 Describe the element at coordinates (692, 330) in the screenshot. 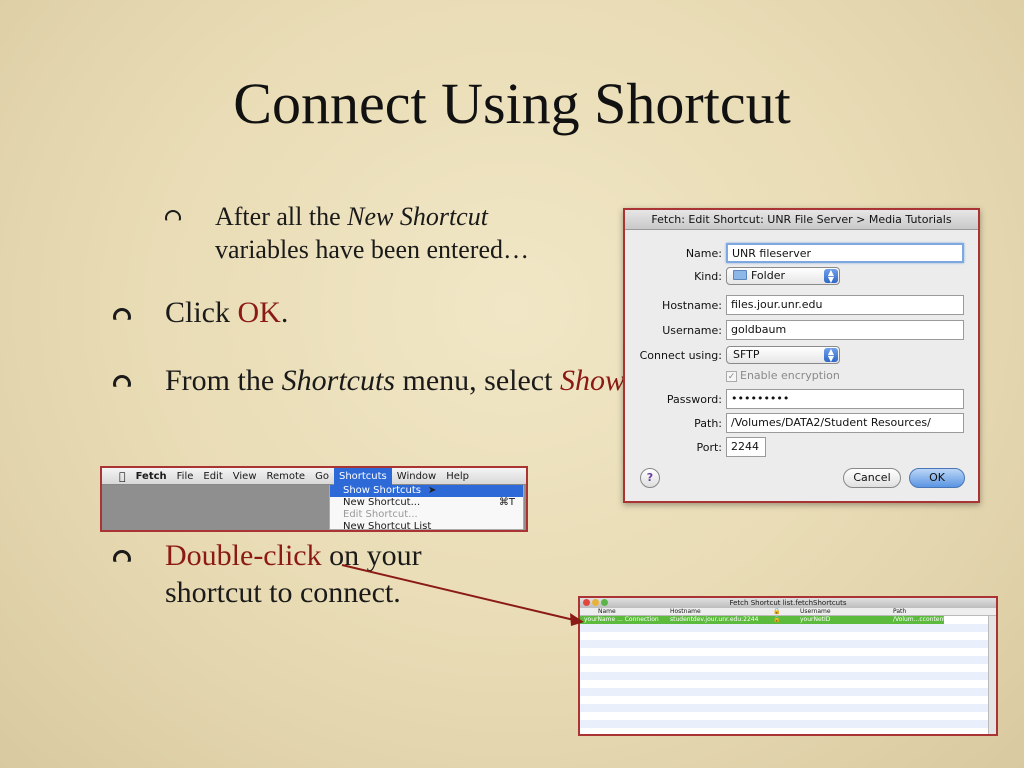

I see `username-label: Username:` at that location.